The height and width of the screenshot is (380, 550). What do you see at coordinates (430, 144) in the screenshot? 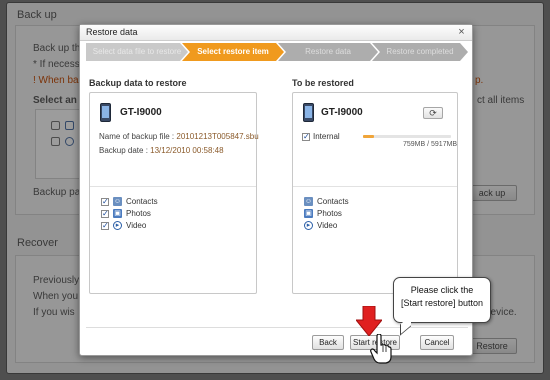
I see `storage-size: 759MB / 5917MB` at bounding box center [430, 144].